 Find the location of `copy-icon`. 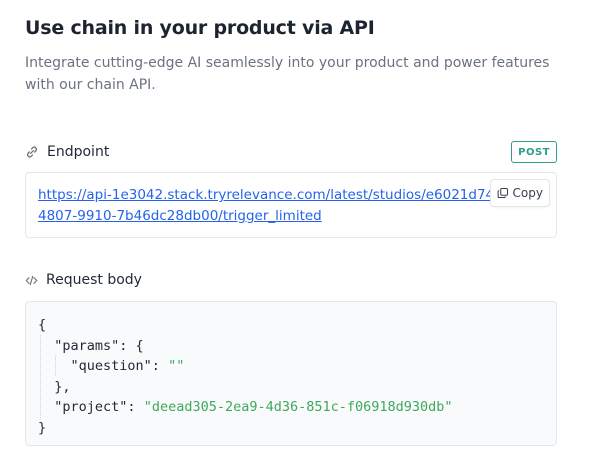

copy-icon is located at coordinates (502, 193).